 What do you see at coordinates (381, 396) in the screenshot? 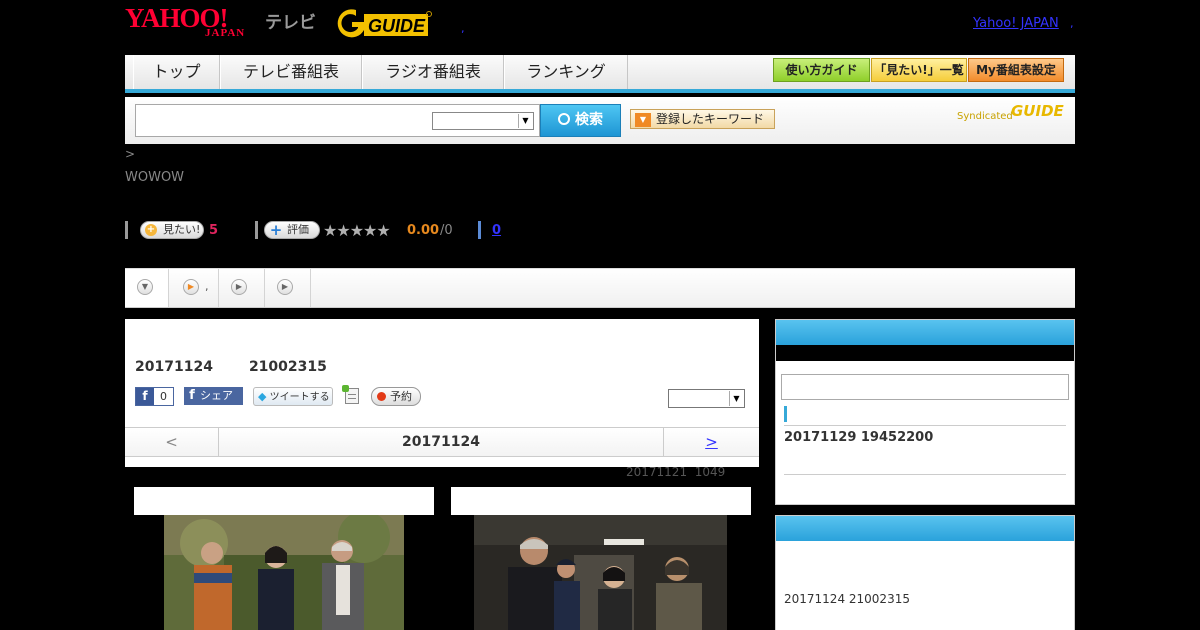
I see `record-icon` at bounding box center [381, 396].